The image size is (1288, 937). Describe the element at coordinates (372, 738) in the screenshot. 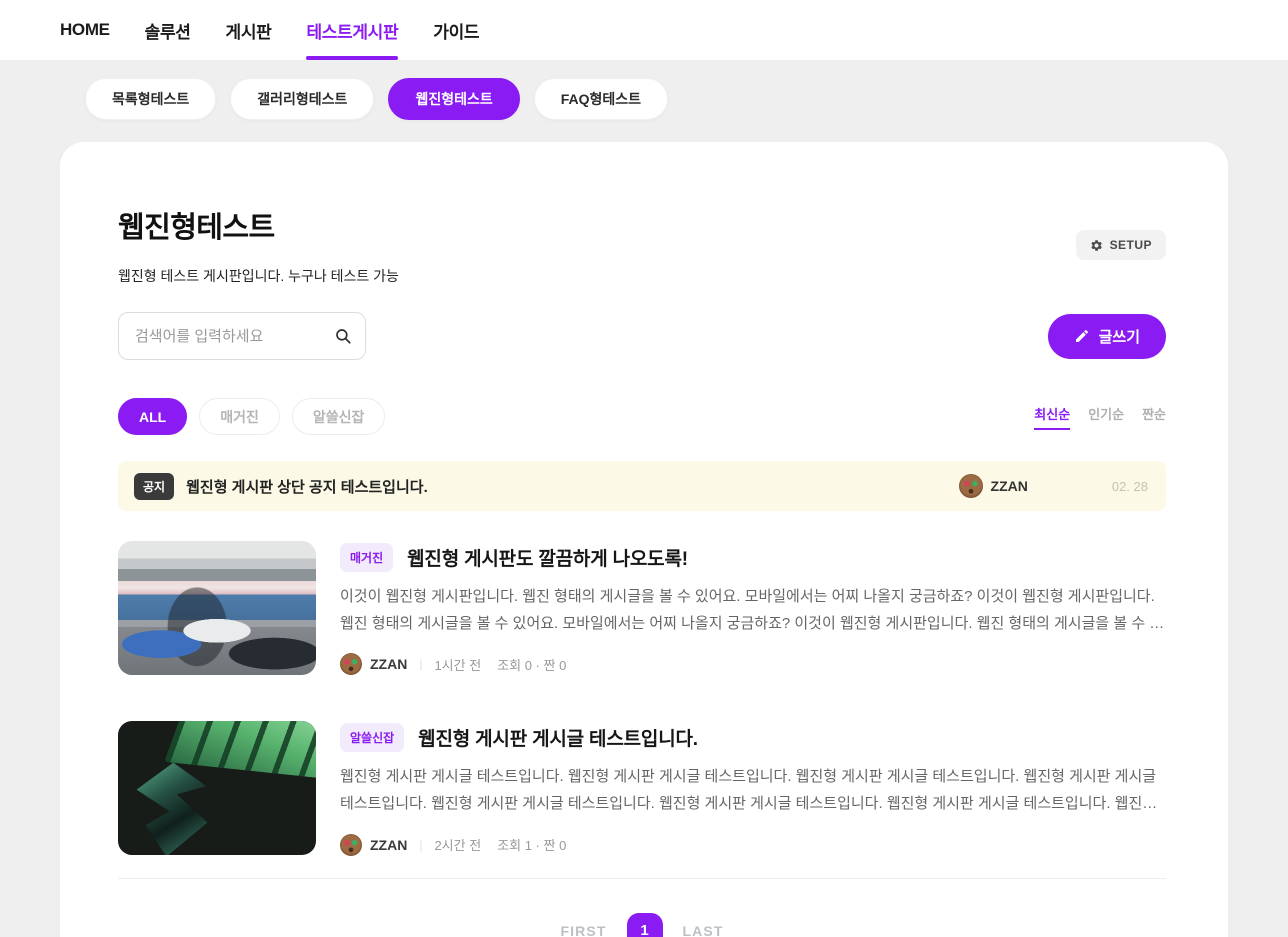

I see `post-category-badge: 알쓸신잡` at that location.